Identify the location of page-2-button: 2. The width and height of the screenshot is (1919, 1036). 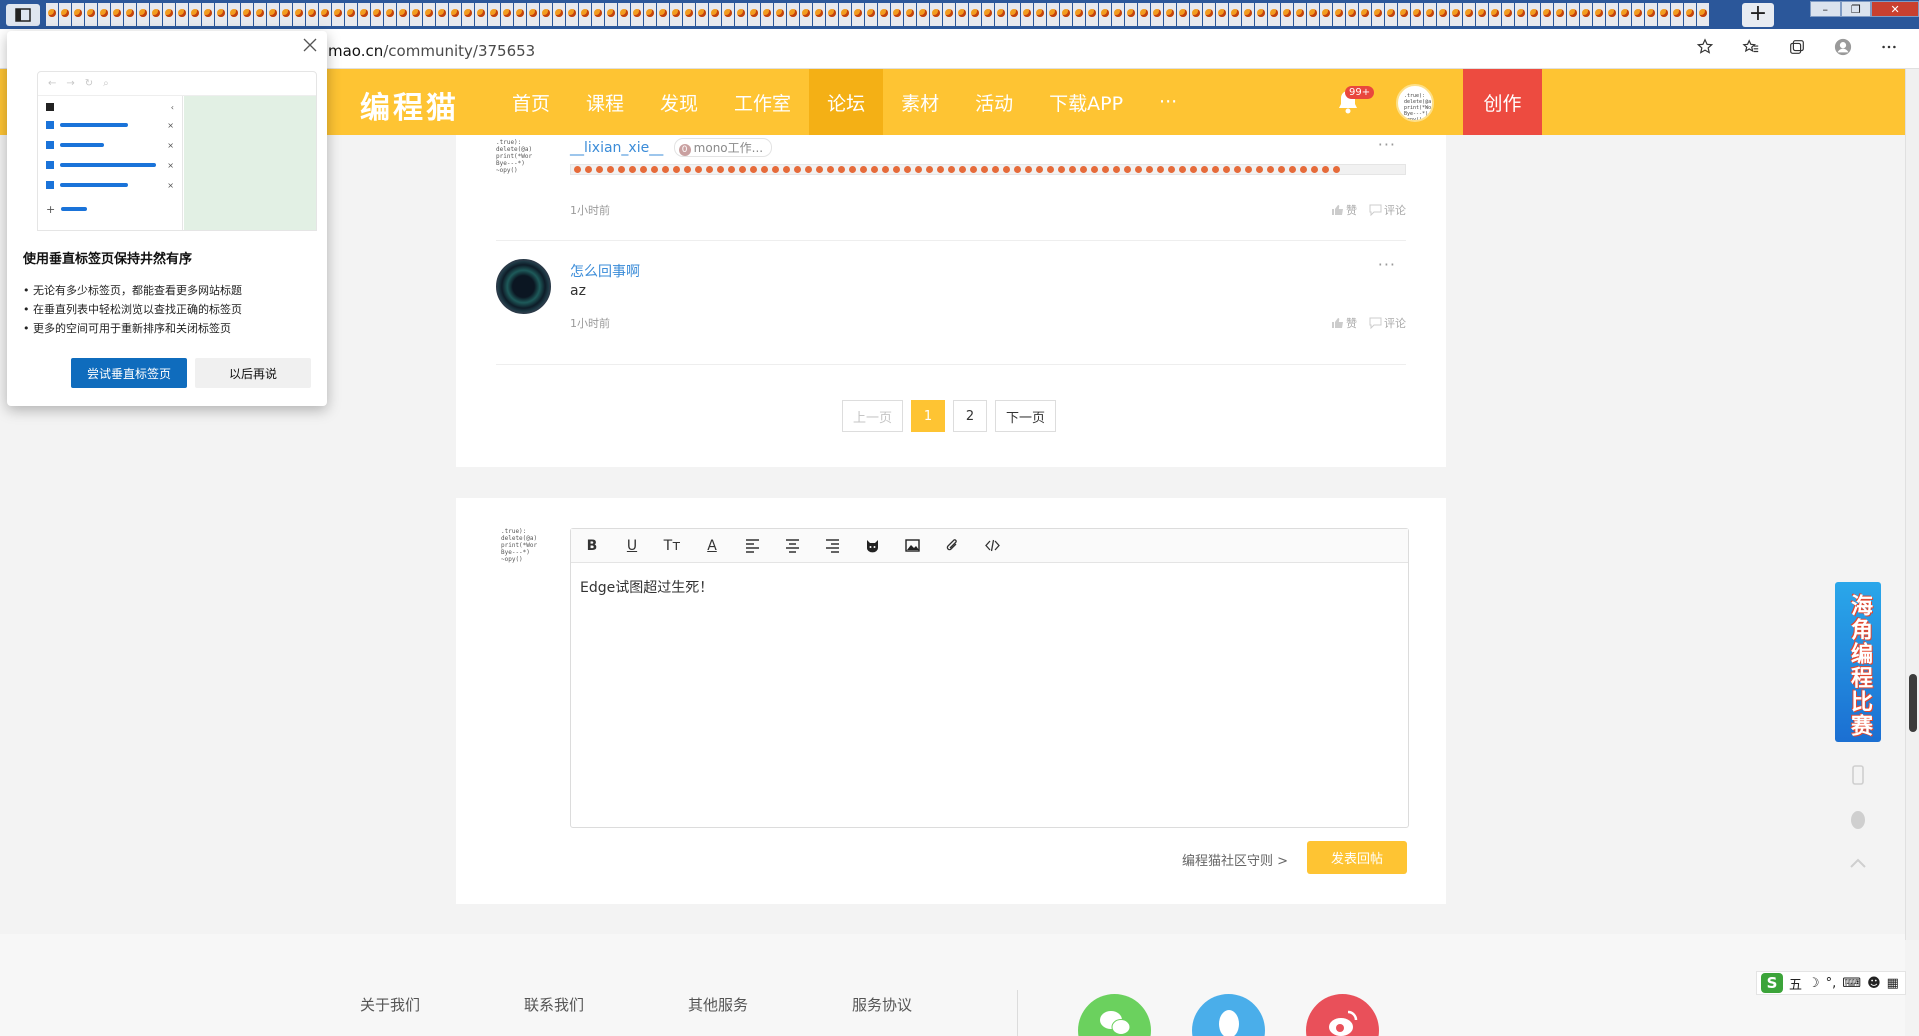
(970, 416).